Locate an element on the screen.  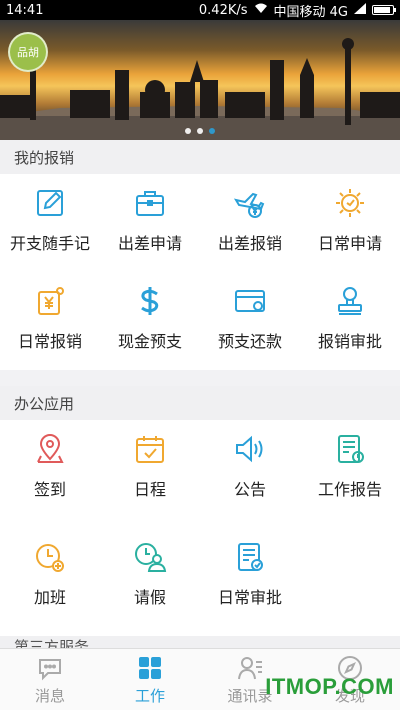
grid-item-daily-reimbursement: 日常报销 is located at coordinates (50, 321).